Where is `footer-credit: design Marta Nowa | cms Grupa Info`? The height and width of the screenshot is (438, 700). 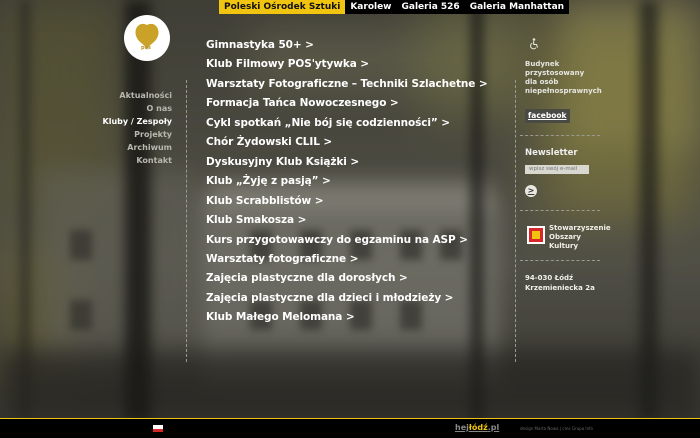 footer-credit: design Marta Nowa | cms Grupa Info is located at coordinates (556, 428).